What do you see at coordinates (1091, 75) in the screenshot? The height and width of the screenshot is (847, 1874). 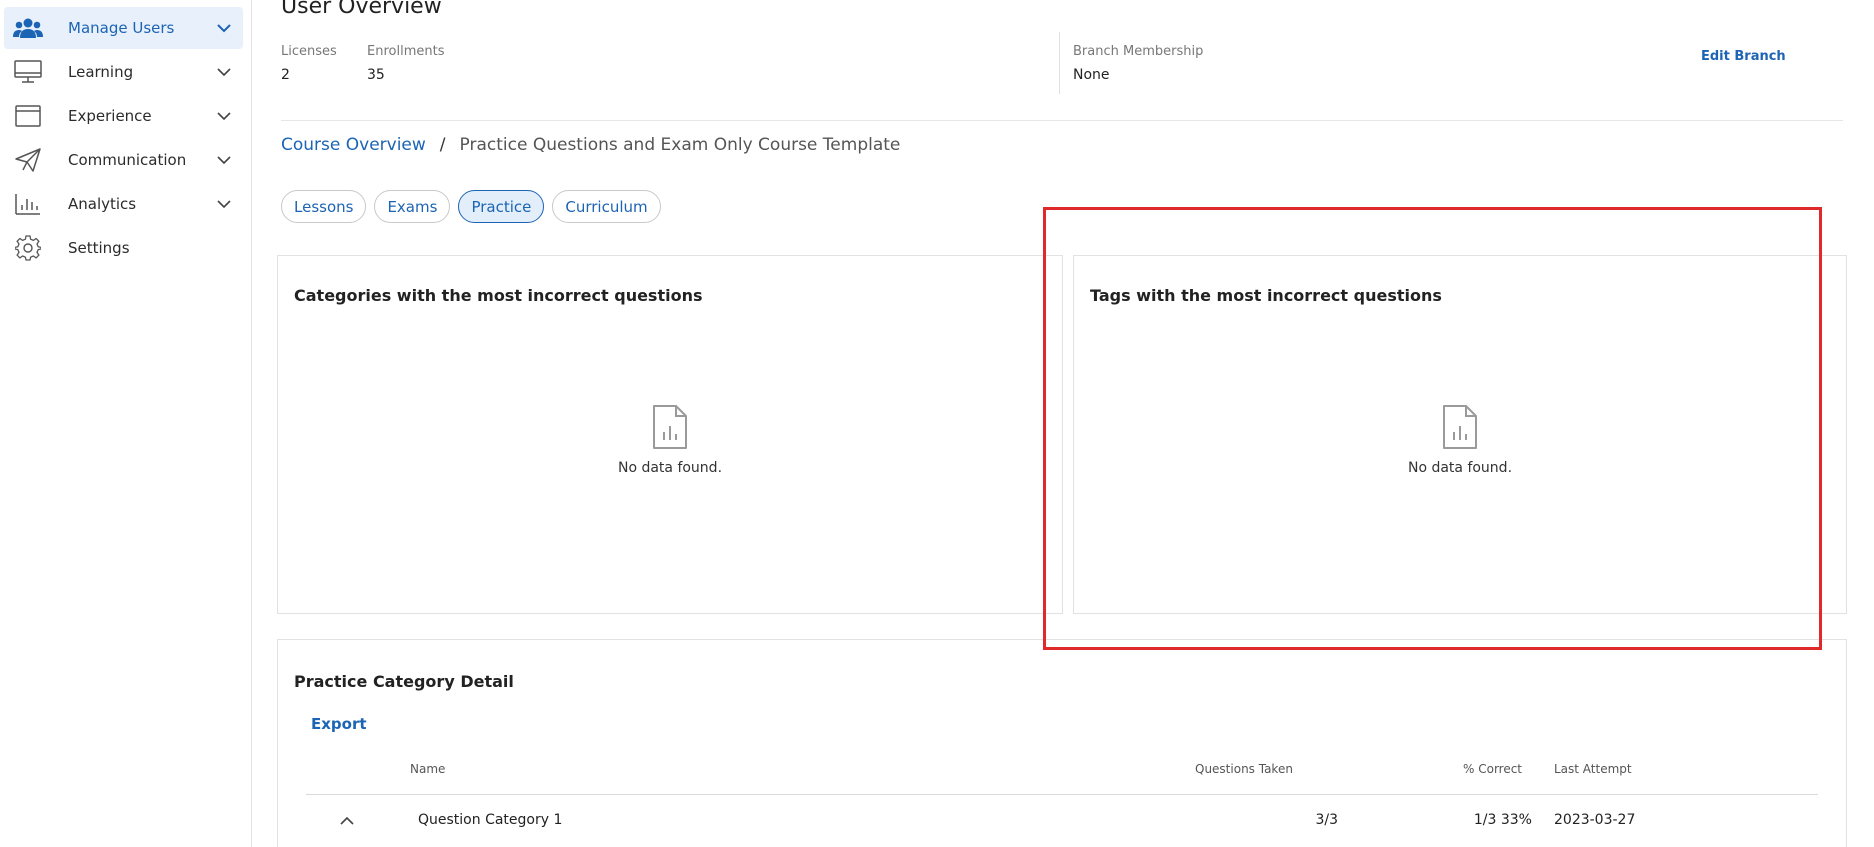 I see `branch-membership-value: None` at bounding box center [1091, 75].